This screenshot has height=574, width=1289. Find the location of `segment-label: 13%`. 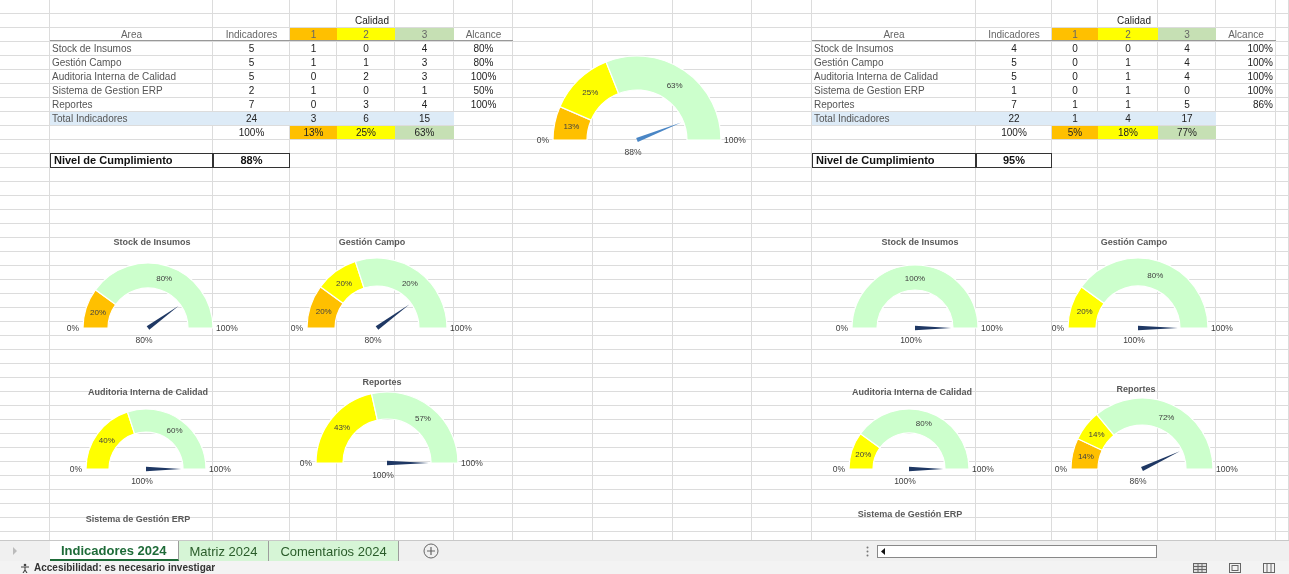

segment-label: 13% is located at coordinates (571, 127).